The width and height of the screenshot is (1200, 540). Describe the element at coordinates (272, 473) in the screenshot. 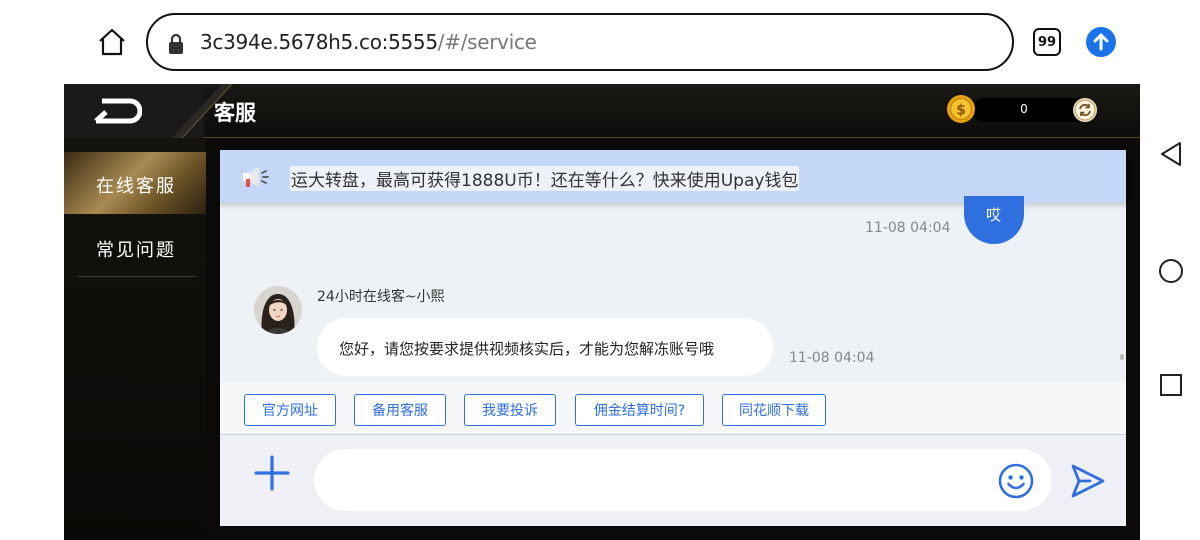

I see `plus-icon` at that location.